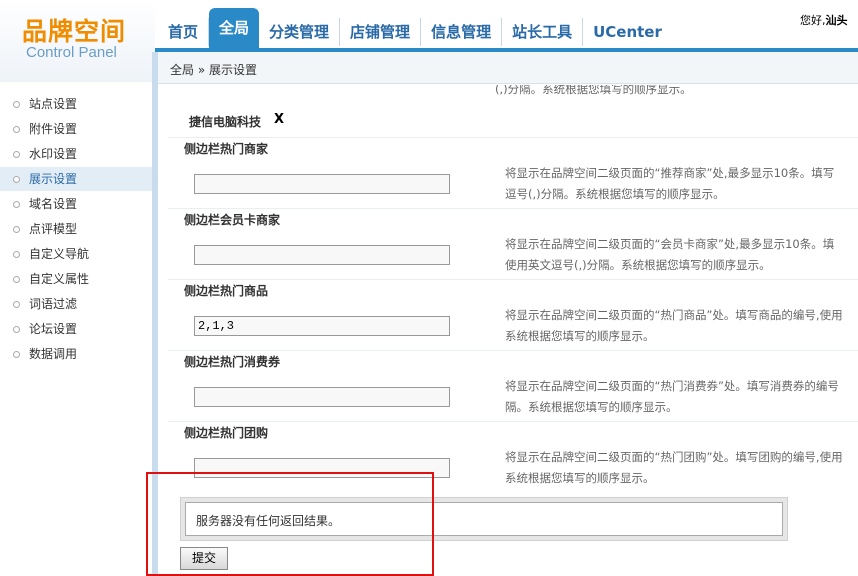 The height and width of the screenshot is (576, 858). I want to click on sidebar-item-label: 词语过滤, so click(53, 304).